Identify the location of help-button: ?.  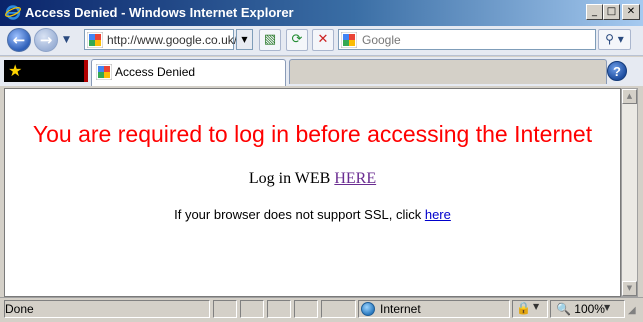
(617, 71).